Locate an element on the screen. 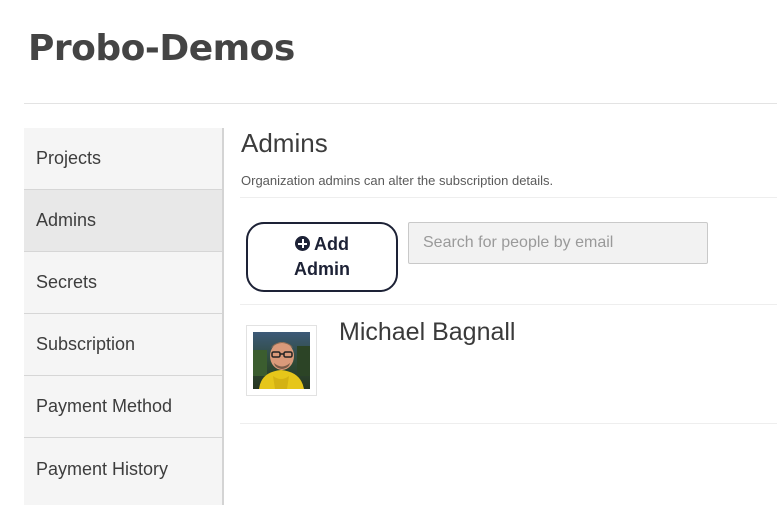 The image size is (777, 525). add-admin-button: Add Admin is located at coordinates (322, 257).